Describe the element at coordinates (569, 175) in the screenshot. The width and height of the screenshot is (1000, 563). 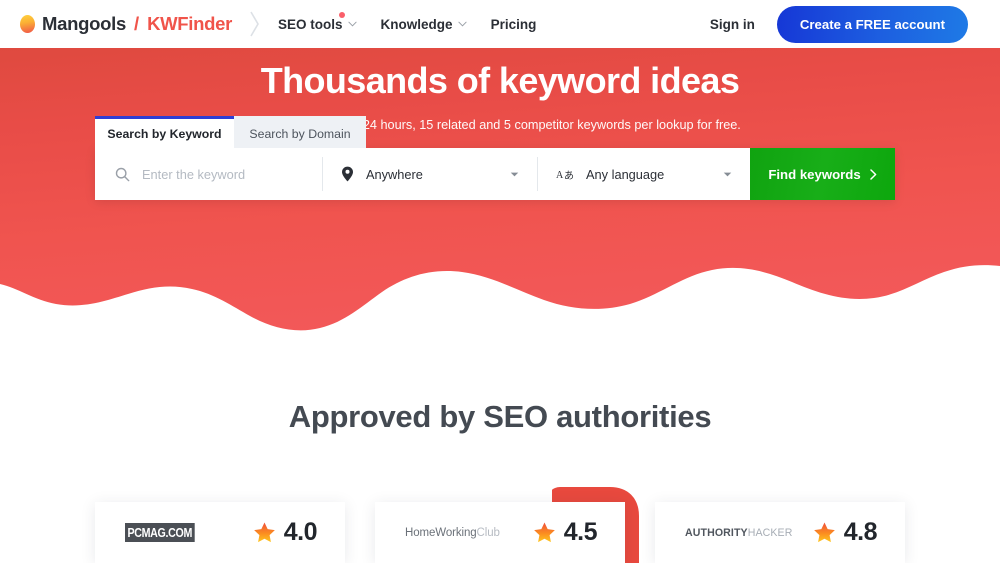
I see `svg-text: あ` at that location.